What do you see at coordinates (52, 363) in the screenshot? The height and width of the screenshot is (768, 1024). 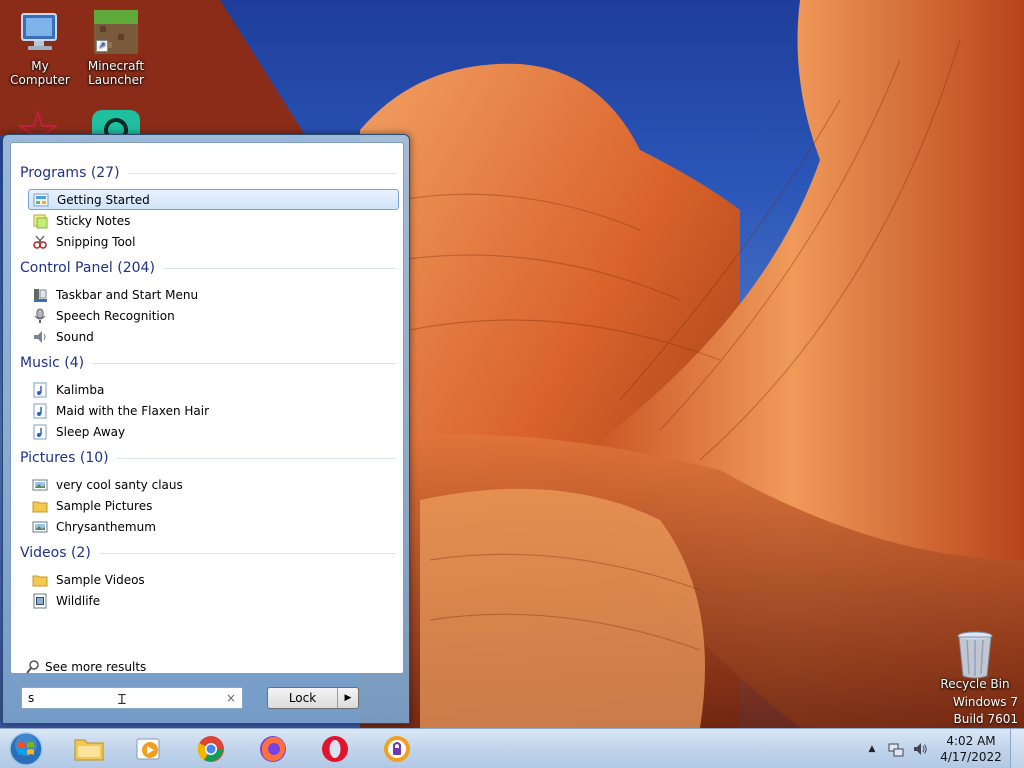 I see `category-title: Music (4)` at bounding box center [52, 363].